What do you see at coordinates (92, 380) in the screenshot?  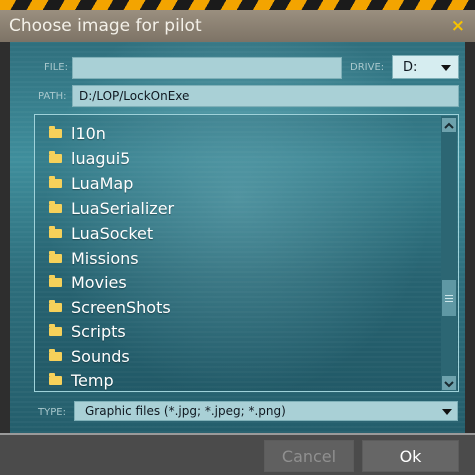 I see `folder-name: Temp` at bounding box center [92, 380].